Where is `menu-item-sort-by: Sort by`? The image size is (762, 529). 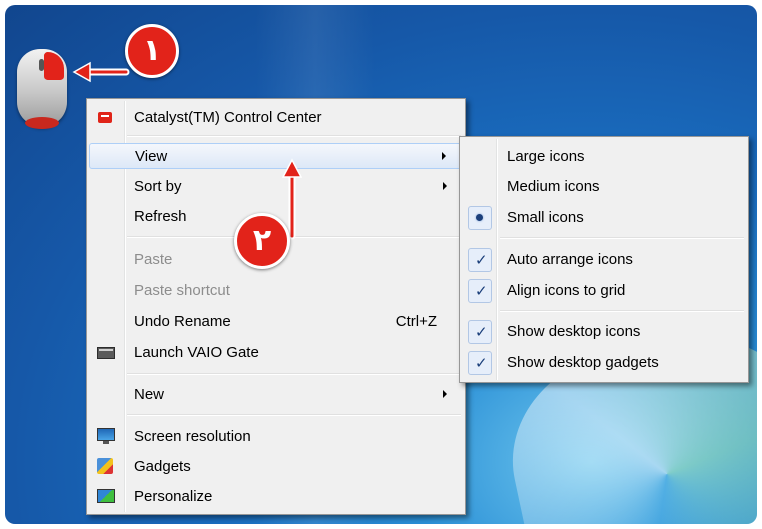 menu-item-sort-by: Sort by is located at coordinates (276, 186).